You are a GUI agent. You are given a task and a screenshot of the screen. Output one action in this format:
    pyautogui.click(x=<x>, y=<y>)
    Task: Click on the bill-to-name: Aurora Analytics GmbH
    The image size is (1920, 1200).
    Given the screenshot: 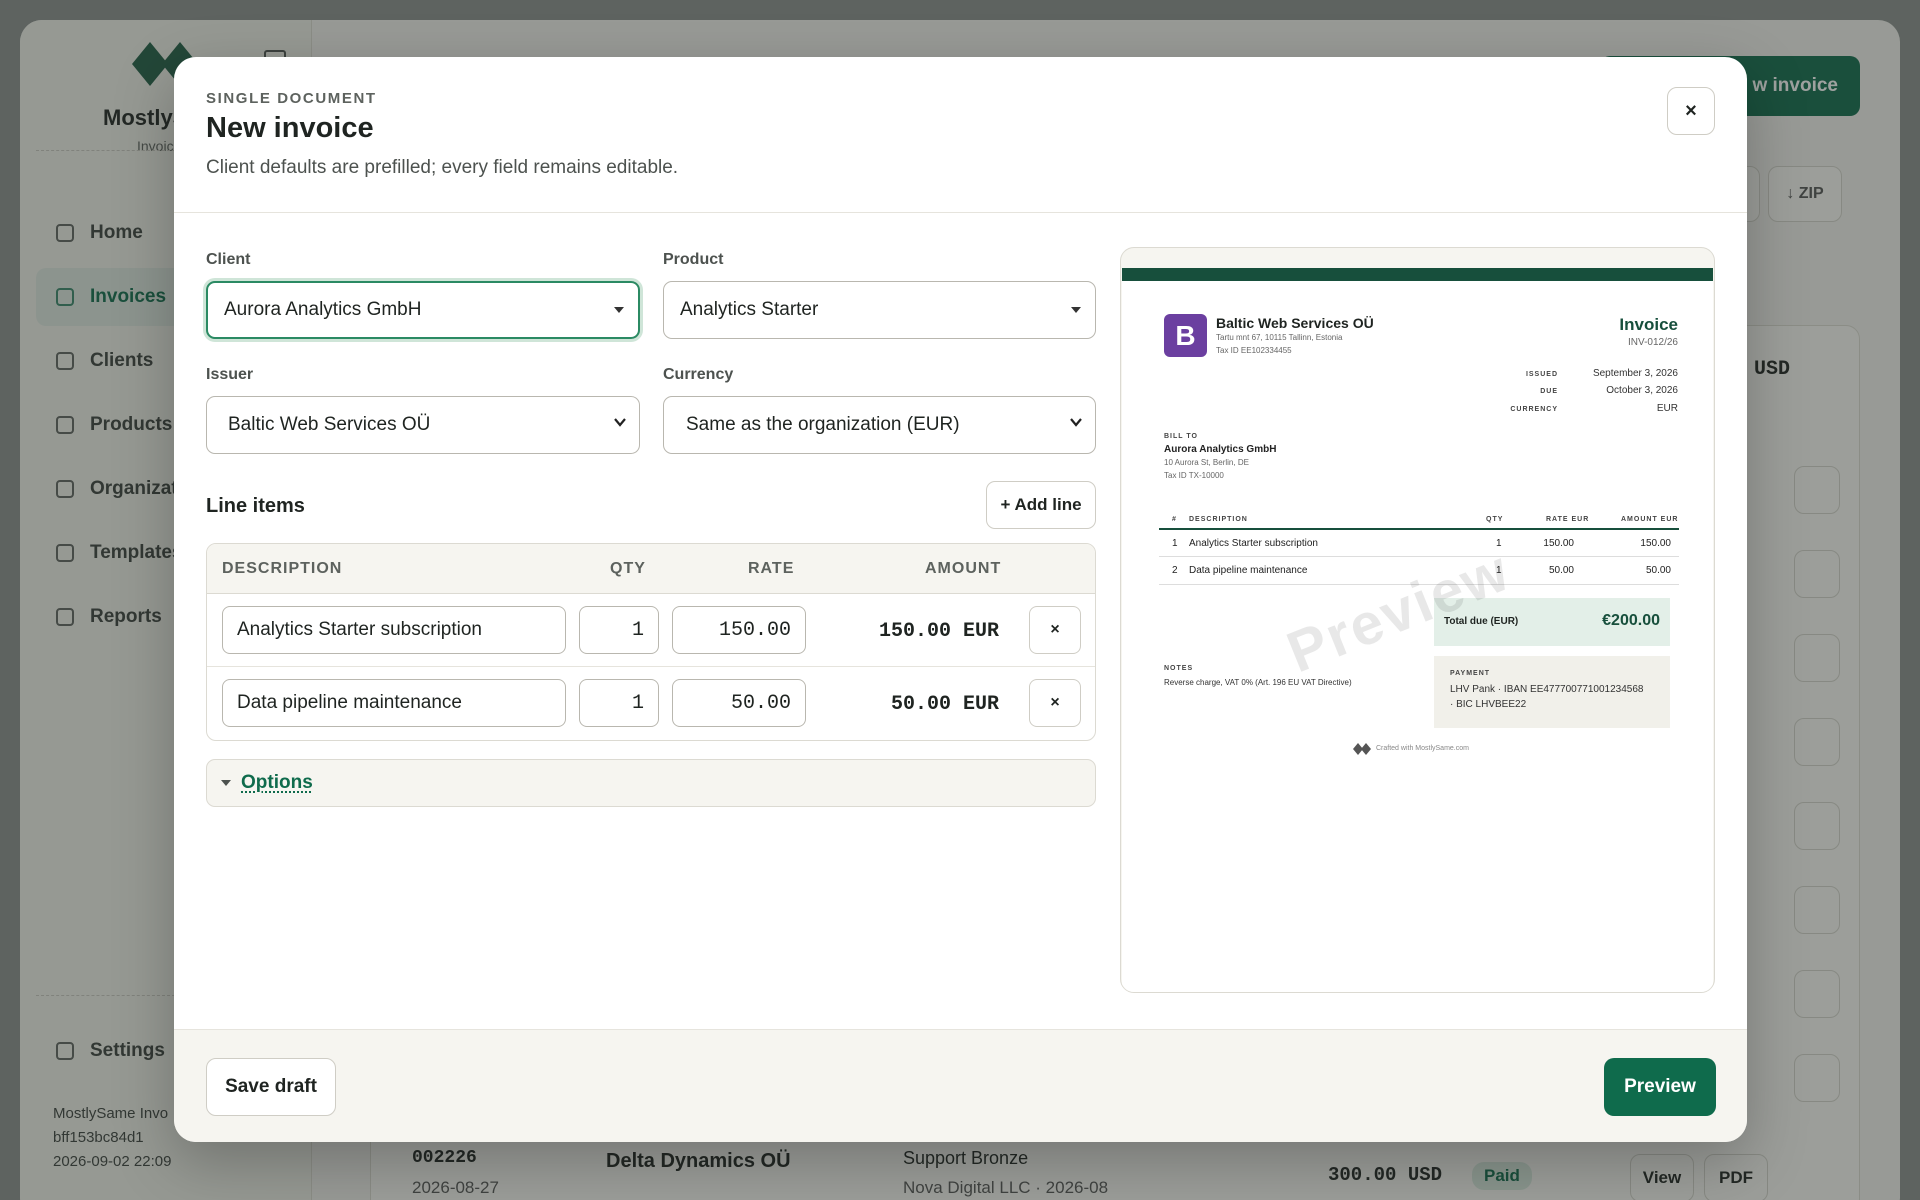 What is the action you would take?
    pyautogui.click(x=1220, y=449)
    